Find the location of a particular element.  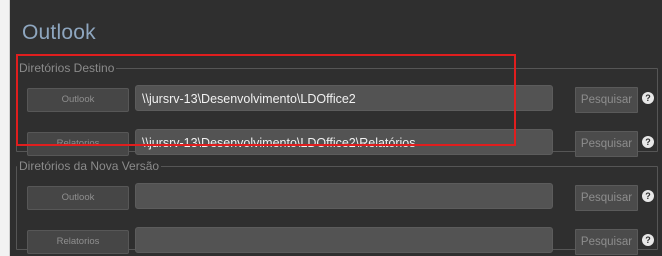

left-border is located at coordinates (5, 128).